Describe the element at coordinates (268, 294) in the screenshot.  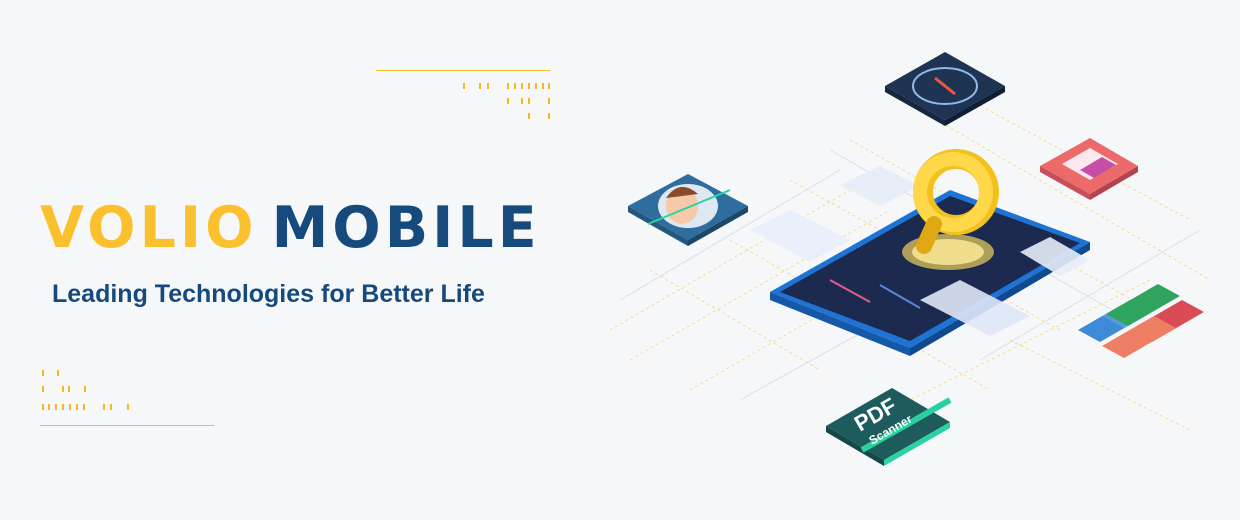
I see `brand-tagline: Leading Technologies for Better Life` at that location.